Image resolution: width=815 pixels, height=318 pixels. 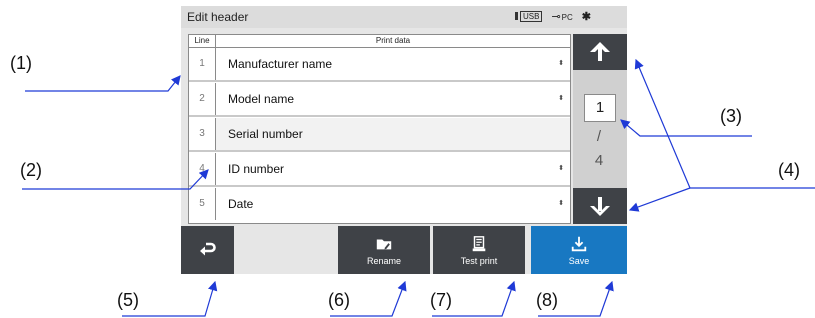 I want to click on callout-7: (7), so click(x=441, y=300).